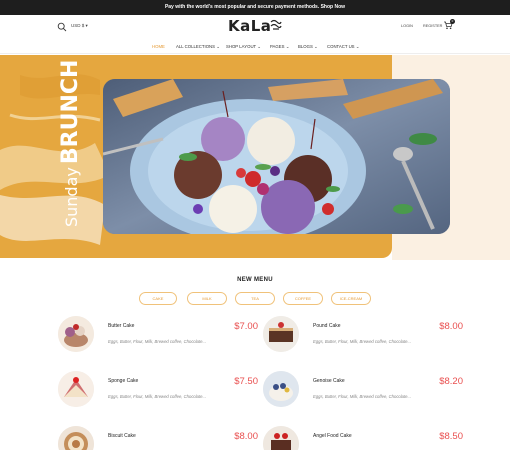  Describe the element at coordinates (432, 26) in the screenshot. I see `register-link: REGISTER` at that location.